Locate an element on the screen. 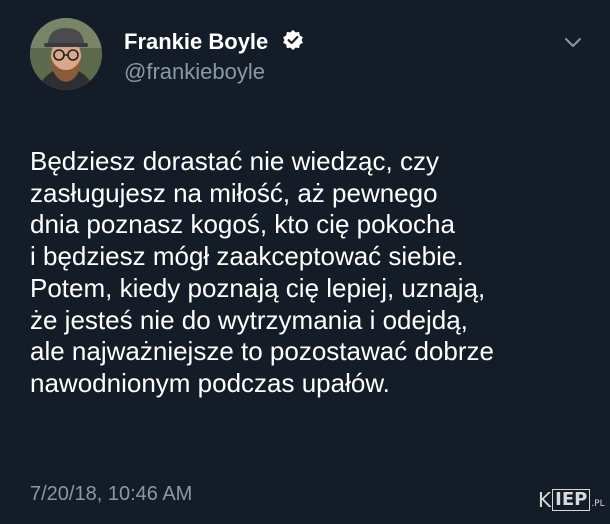  tweet-text-line: zasługujesz na miłość, aż pewnego is located at coordinates (234, 192).